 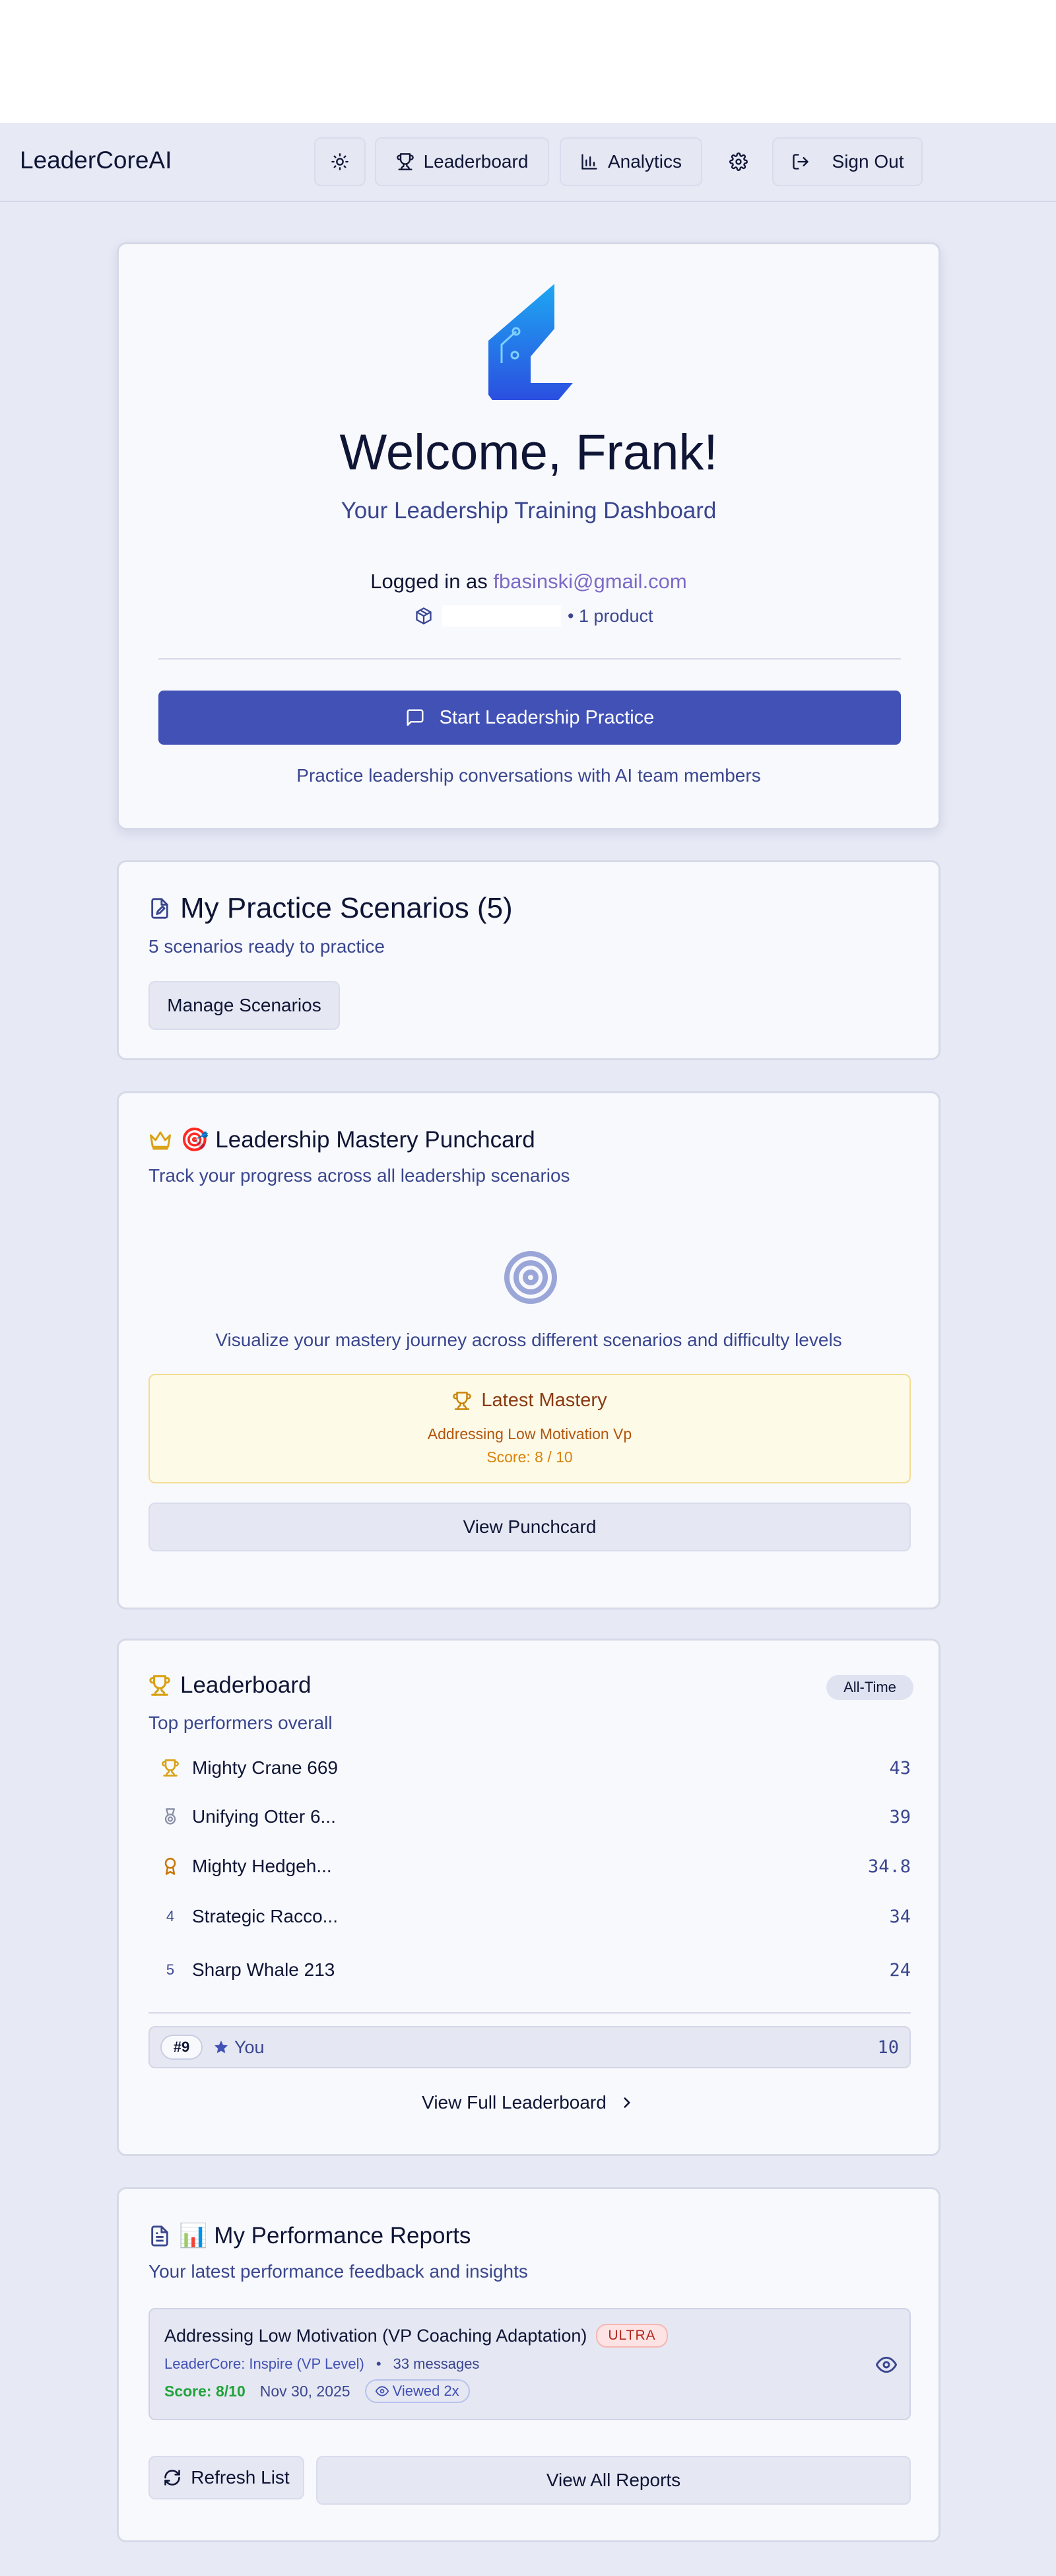 I want to click on leaderboard-row: 4 Strategic Racco... 34, so click(x=529, y=1916).